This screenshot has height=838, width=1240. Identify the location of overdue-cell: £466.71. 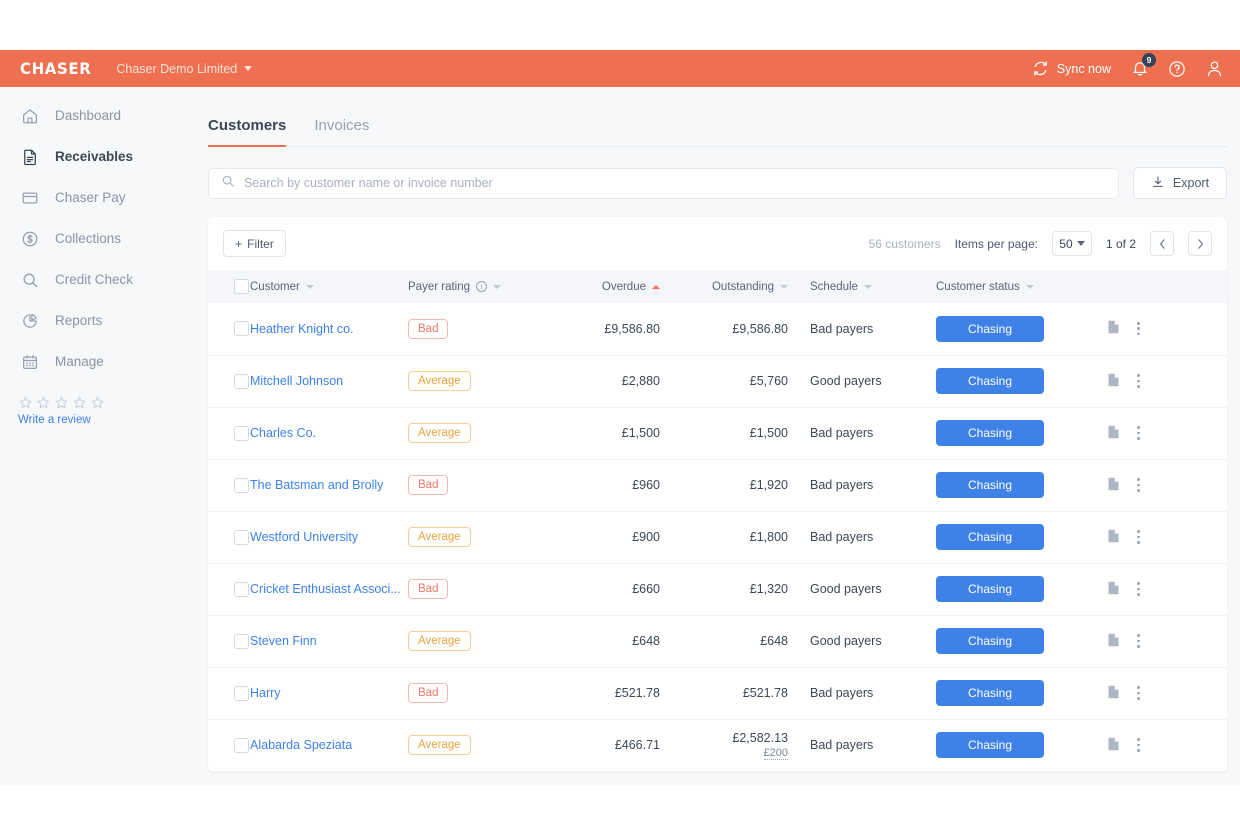
(602, 745).